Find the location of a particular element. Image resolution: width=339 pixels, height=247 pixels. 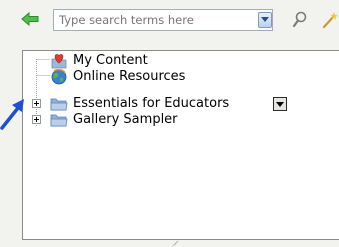

magnifier-icon is located at coordinates (300, 20).